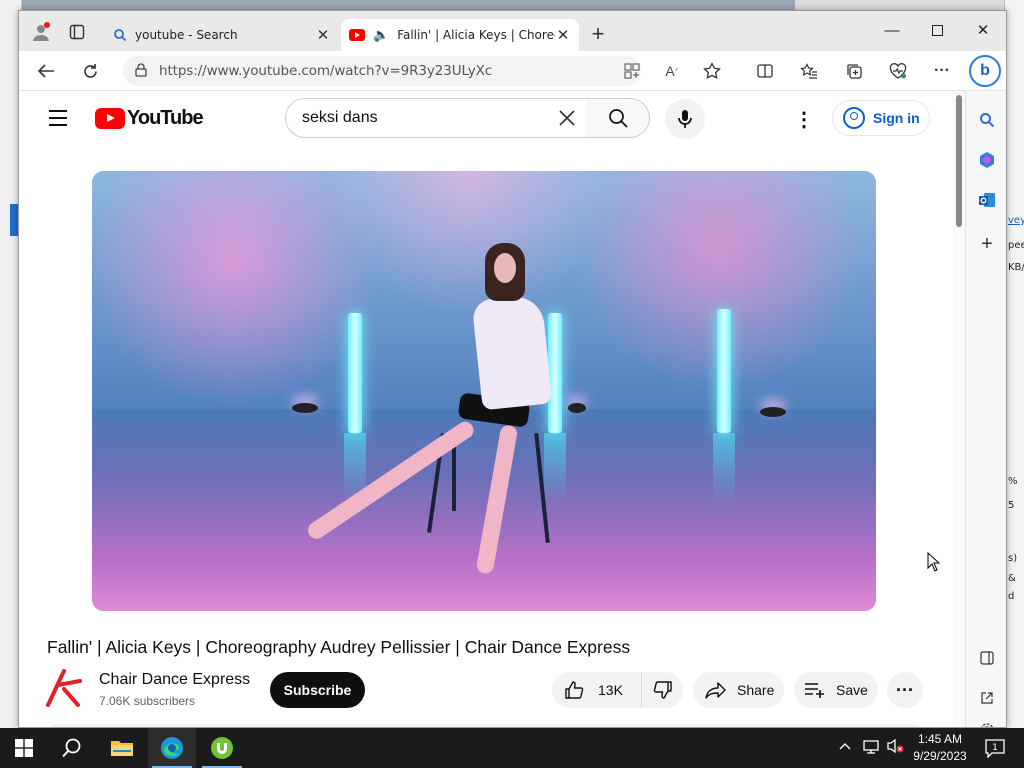 This screenshot has height=768, width=1024. What do you see at coordinates (222, 748) in the screenshot?
I see `utorrent-button` at bounding box center [222, 748].